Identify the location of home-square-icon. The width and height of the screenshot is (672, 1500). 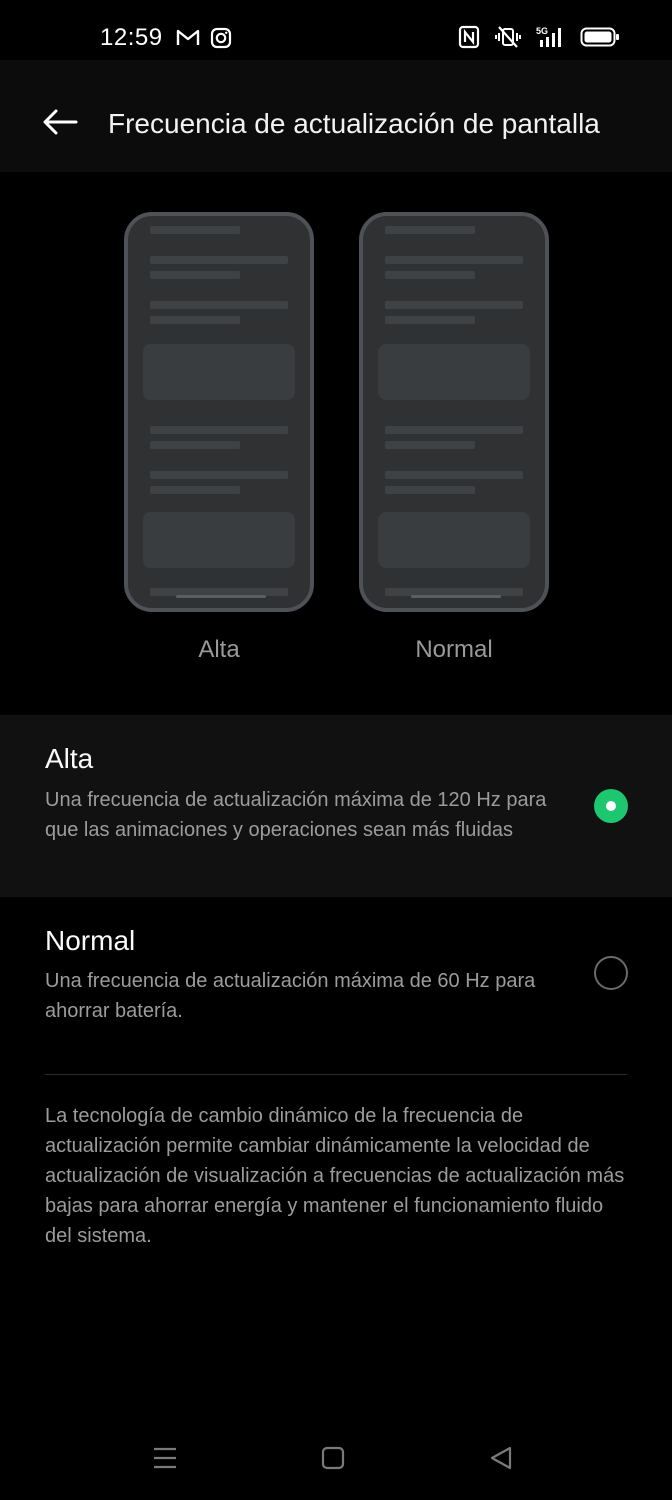
(333, 1460).